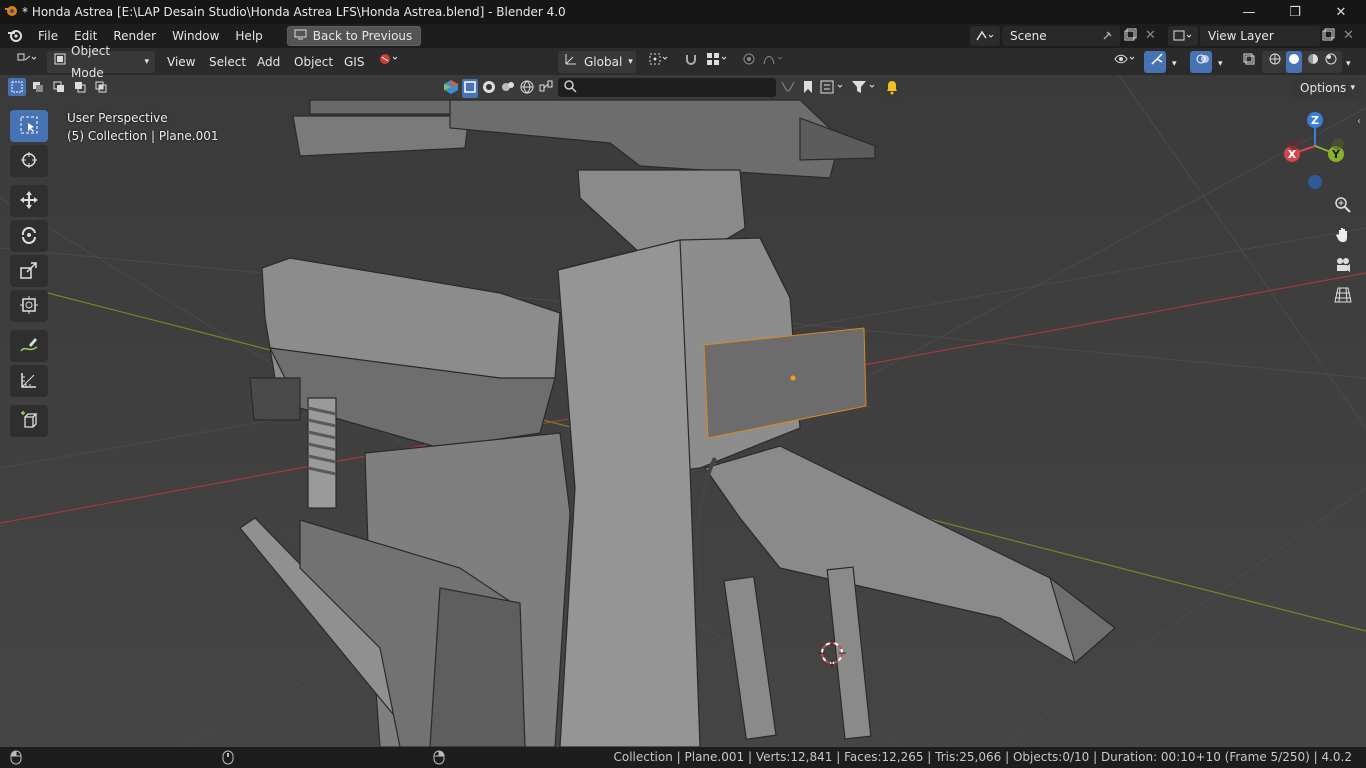 The width and height of the screenshot is (1366, 768). What do you see at coordinates (26, 62) in the screenshot?
I see `editor-type-button` at bounding box center [26, 62].